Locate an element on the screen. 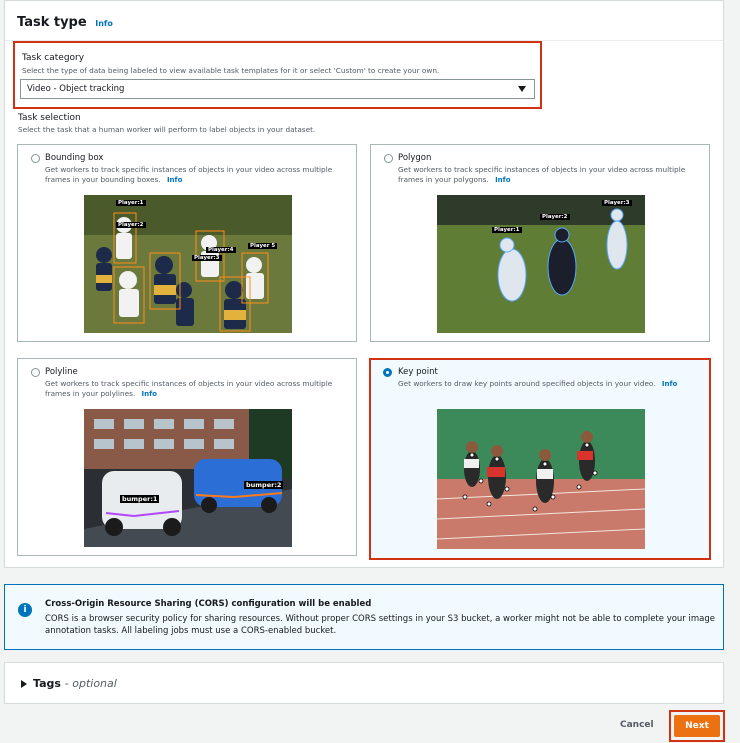 The height and width of the screenshot is (743, 740). polyline-example-image: bumper:1 bumper:2 is located at coordinates (188, 478).